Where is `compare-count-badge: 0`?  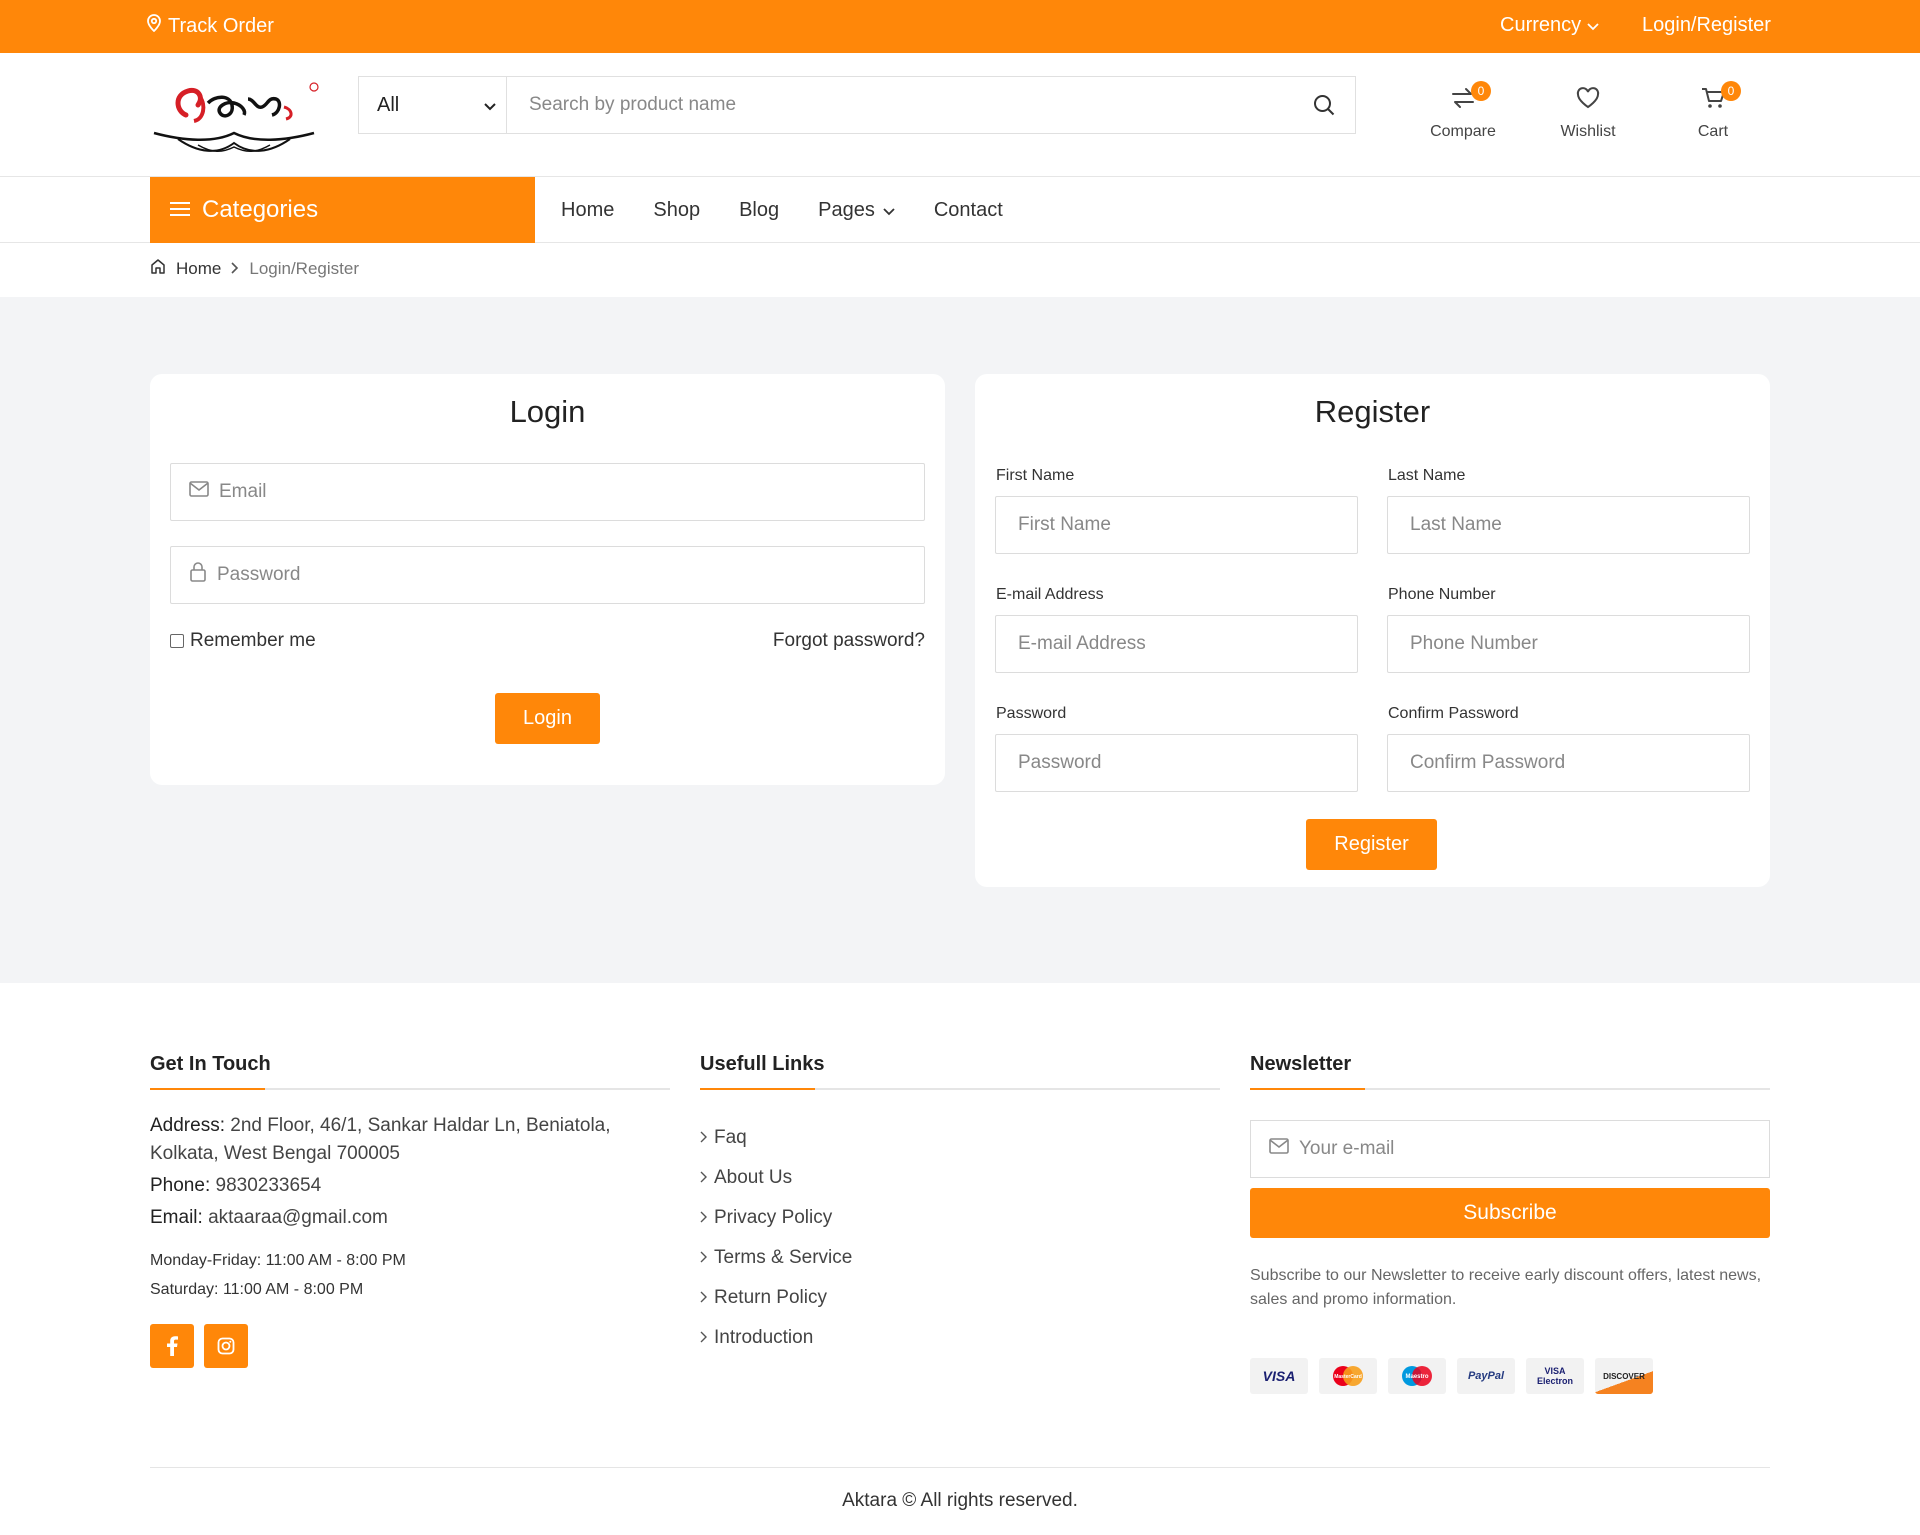 compare-count-badge: 0 is located at coordinates (1481, 91).